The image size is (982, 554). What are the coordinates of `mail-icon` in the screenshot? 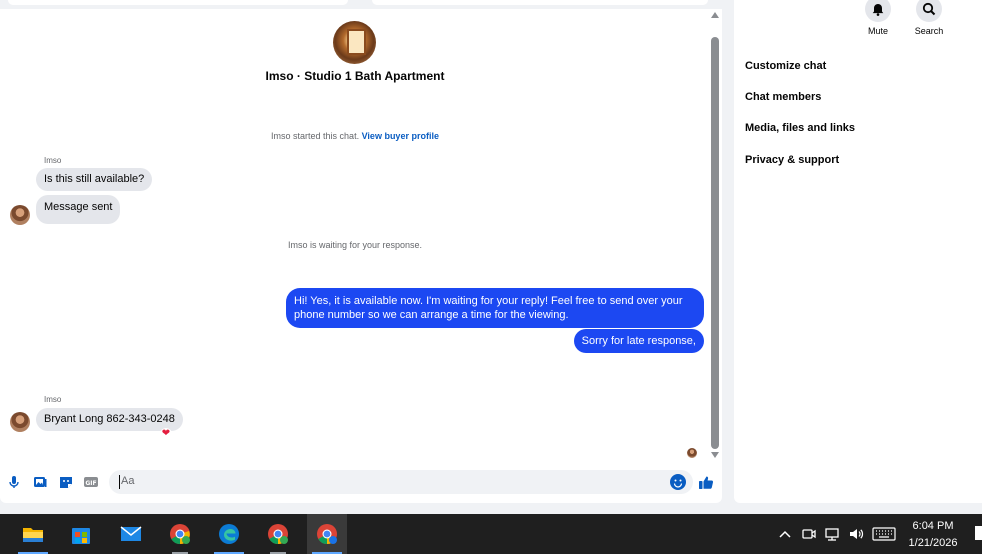 It's located at (131, 533).